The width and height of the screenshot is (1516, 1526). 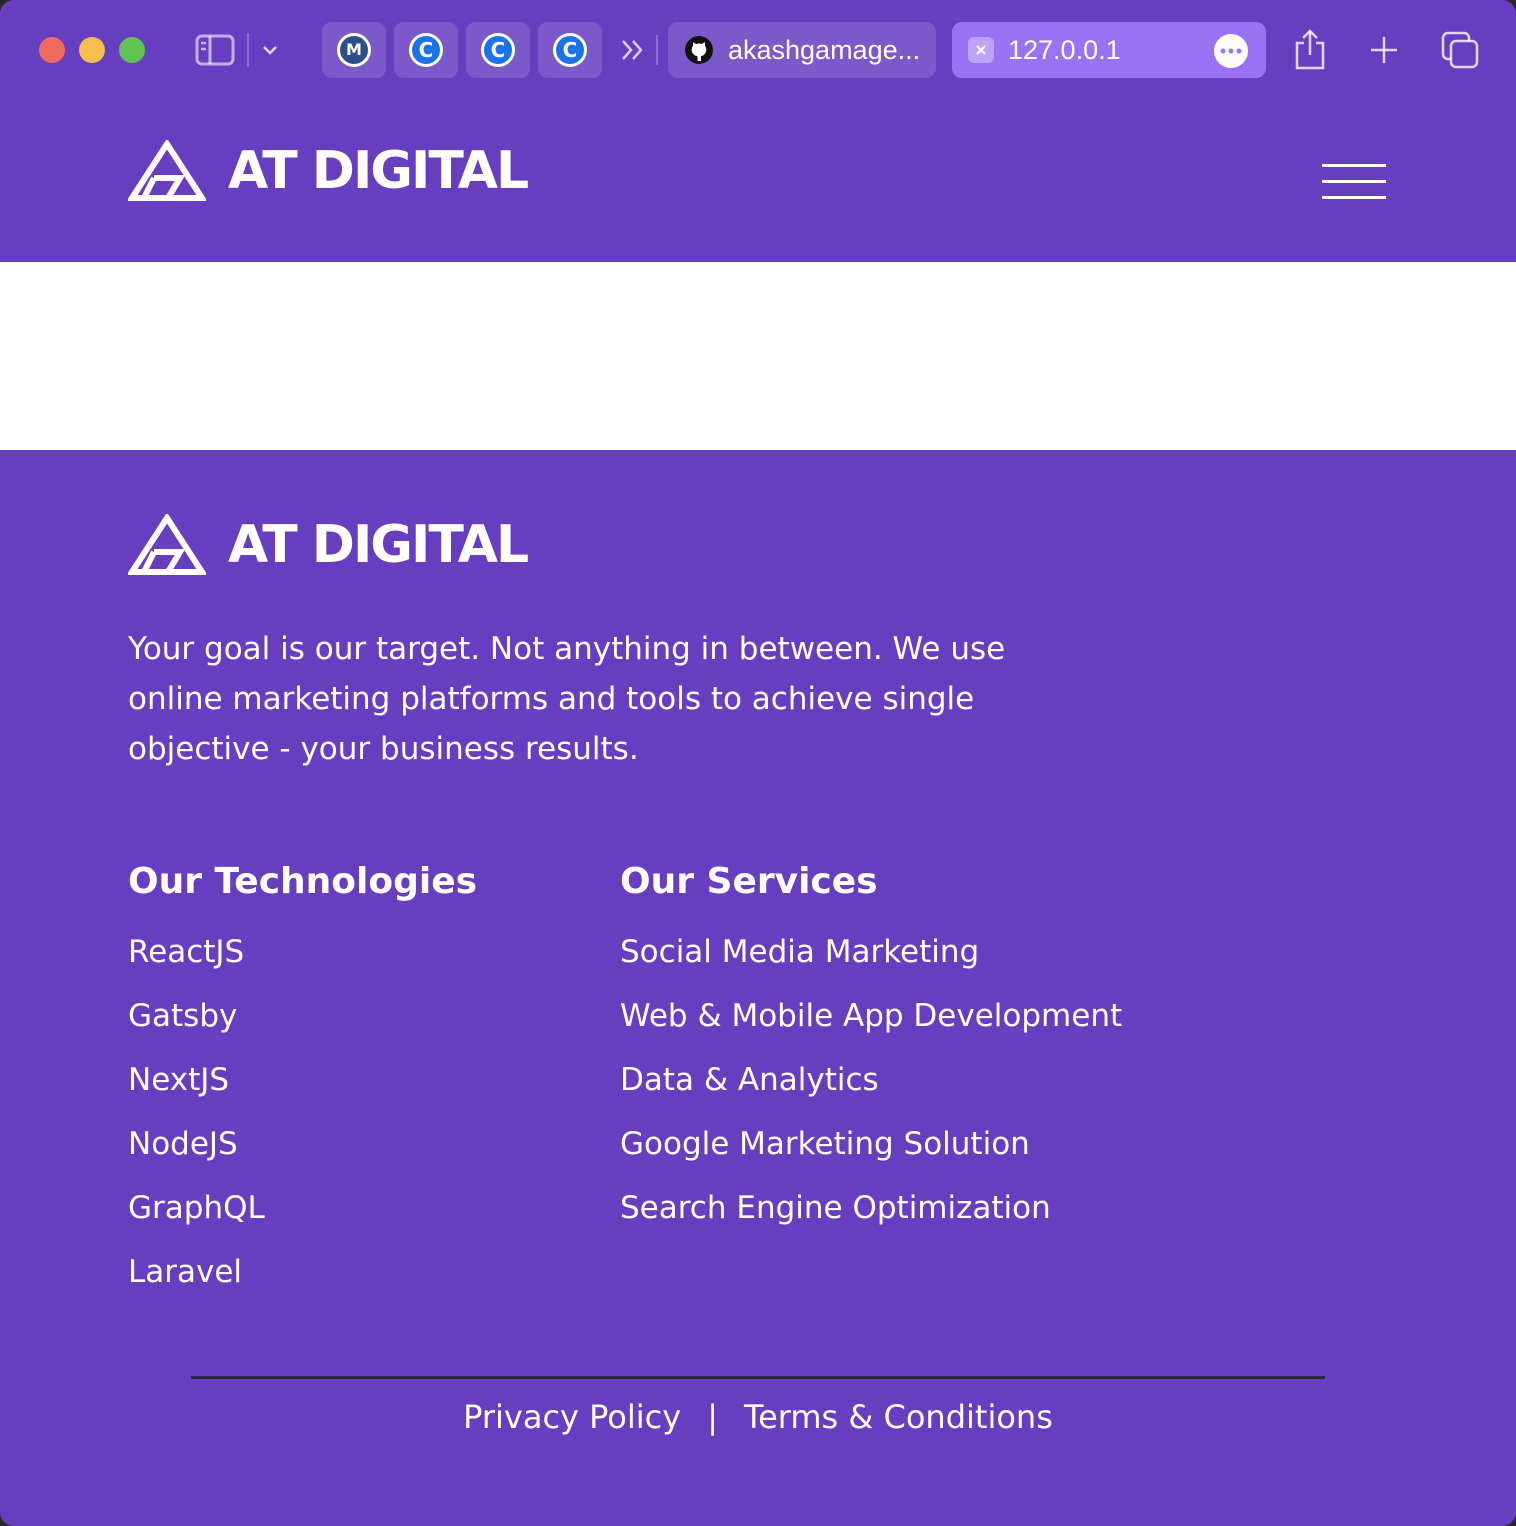 I want to click on close-icon, so click(x=981, y=50).